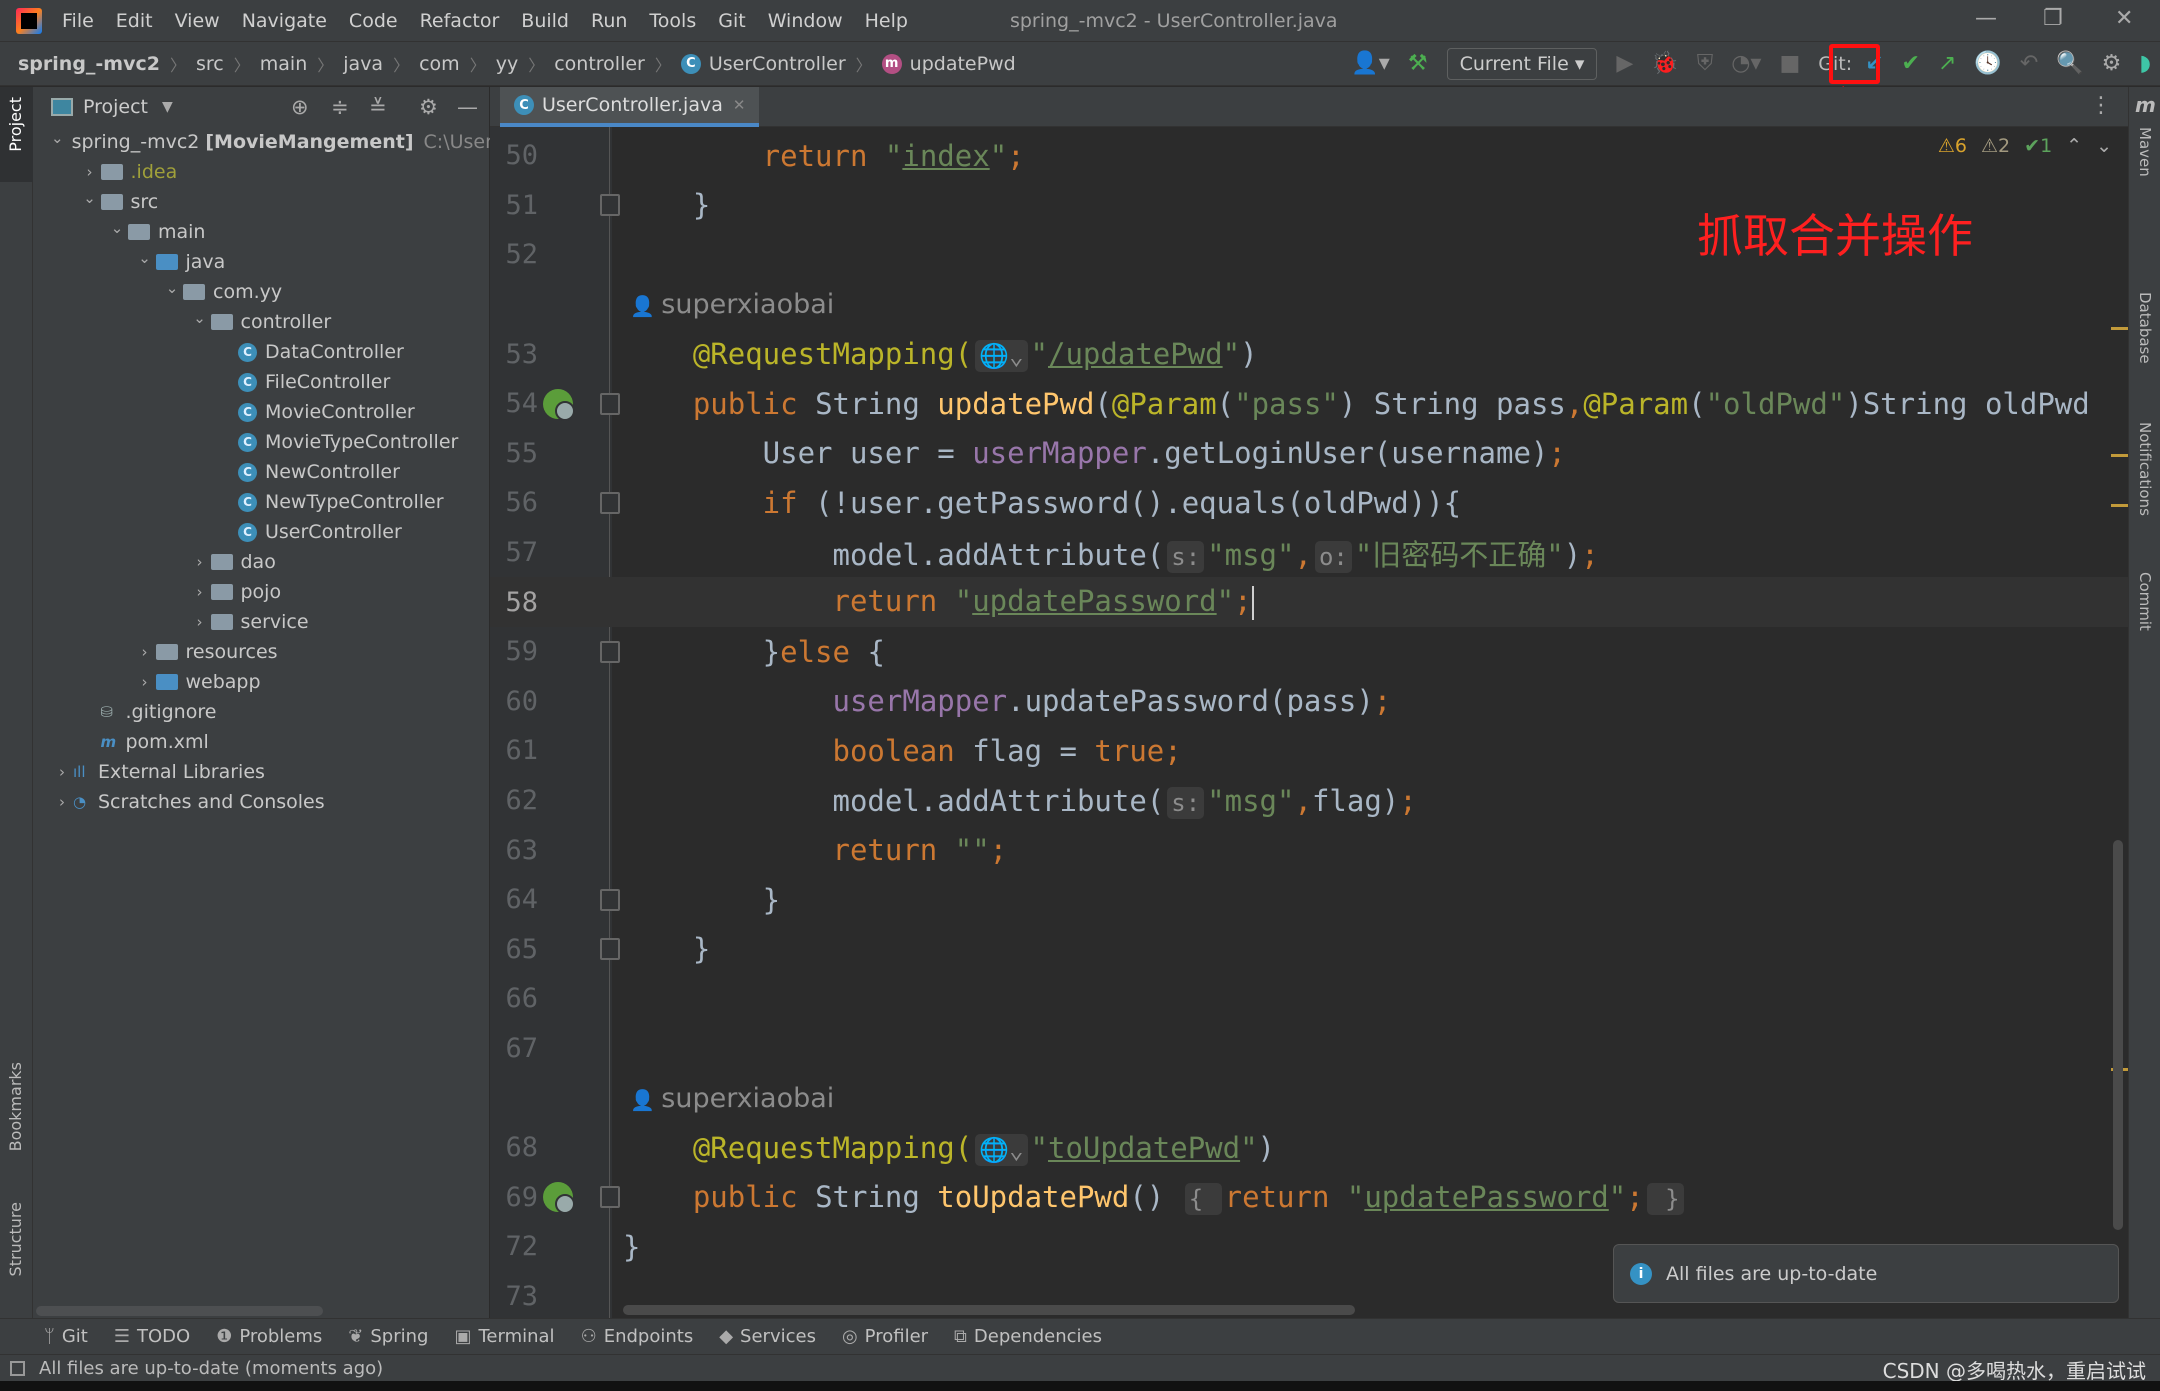 This screenshot has width=2160, height=1391. Describe the element at coordinates (1309, 1049) in the screenshot. I see `code-line: 67` at that location.